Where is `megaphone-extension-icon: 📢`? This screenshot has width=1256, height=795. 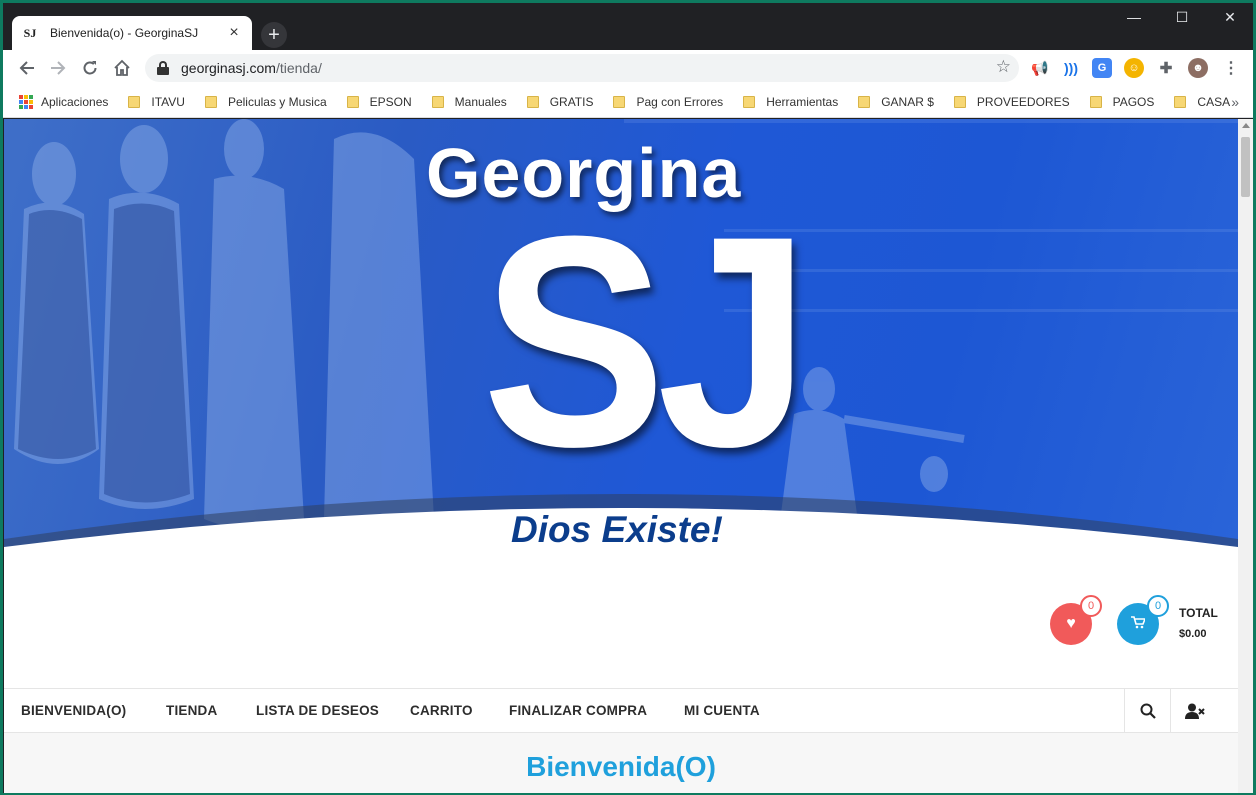
megaphone-extension-icon: 📢 is located at coordinates (1040, 68).